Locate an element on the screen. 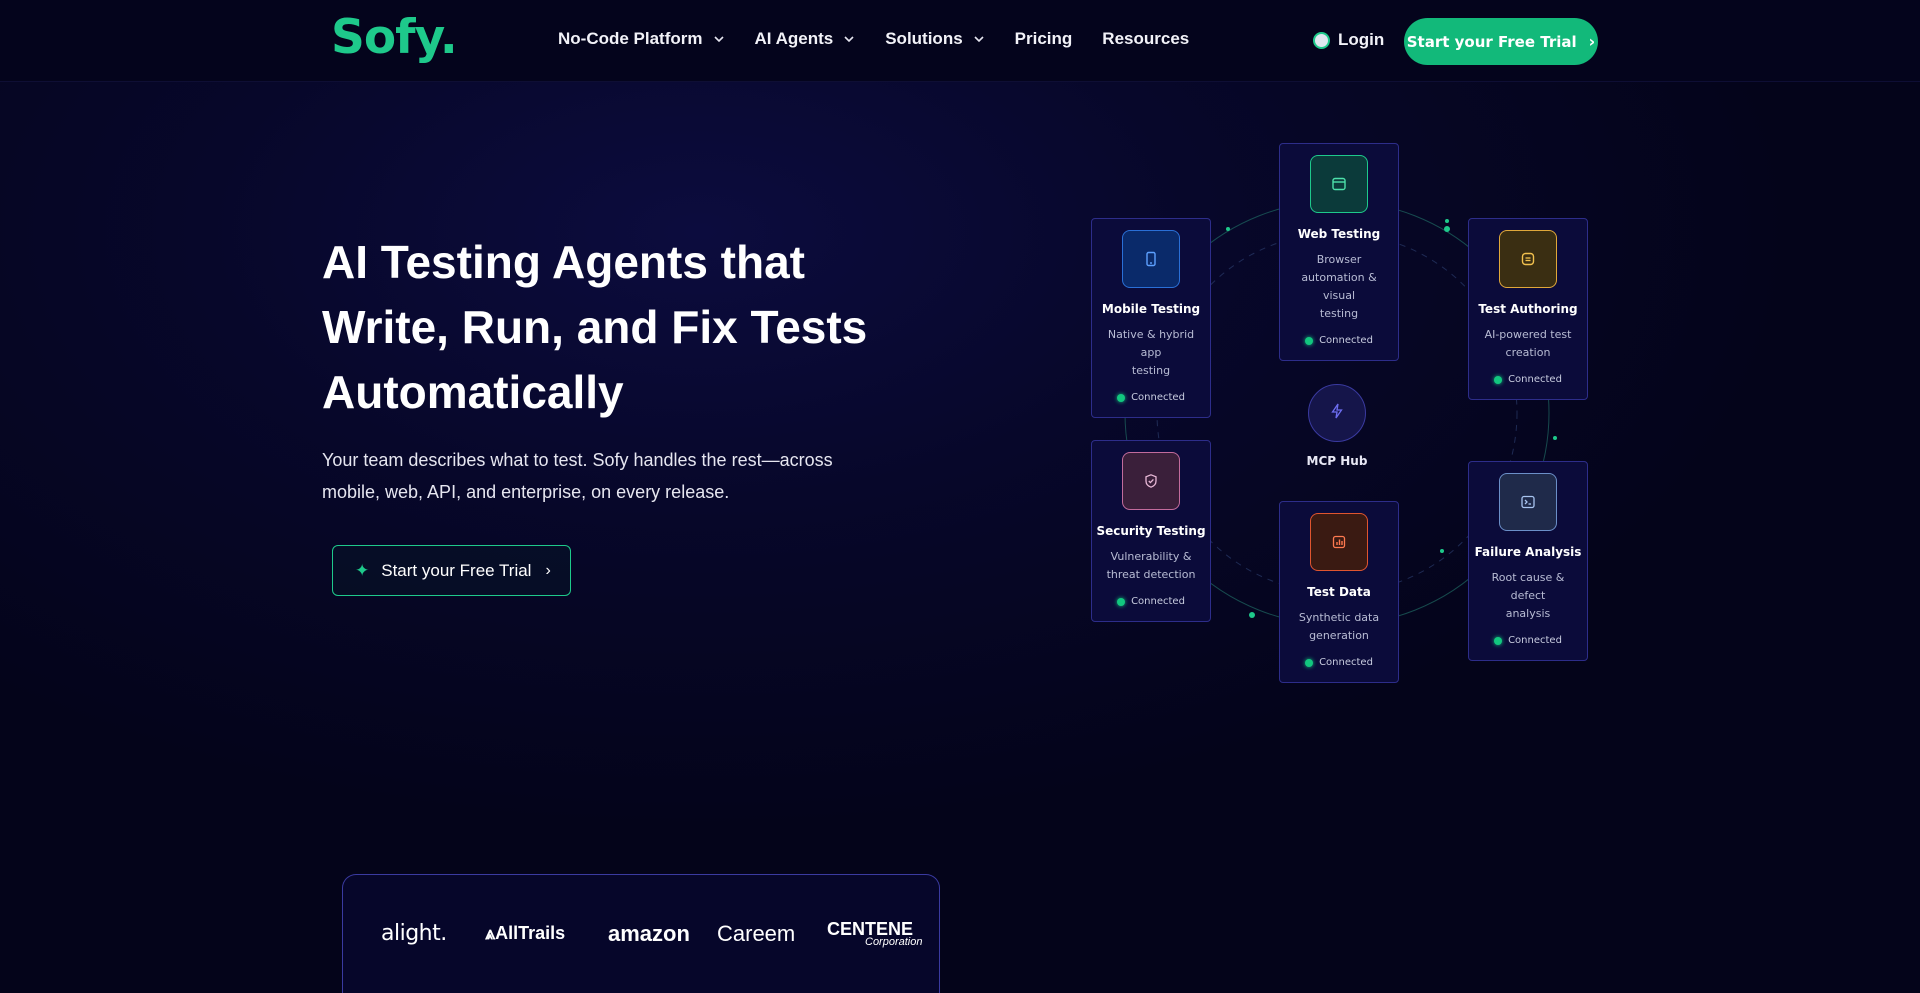  card-description: Native & hybrid app testing is located at coordinates (1151, 353).